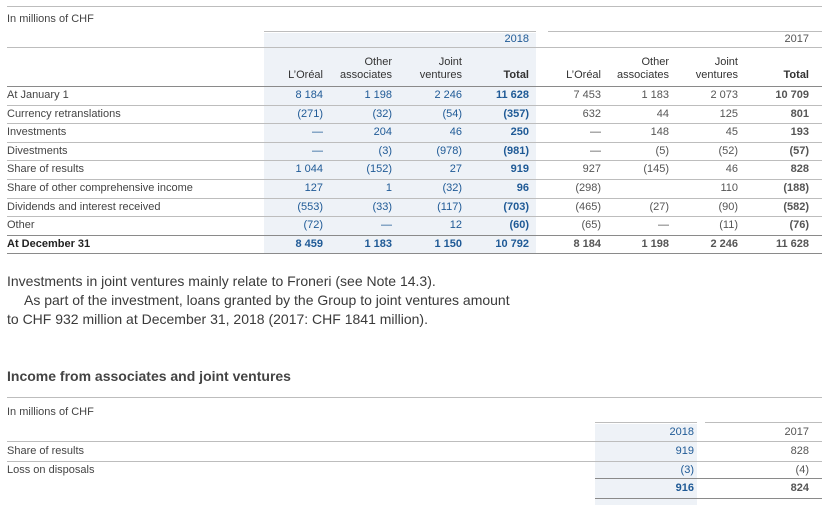  What do you see at coordinates (51, 470) in the screenshot?
I see `row-label: Loss on disposals` at bounding box center [51, 470].